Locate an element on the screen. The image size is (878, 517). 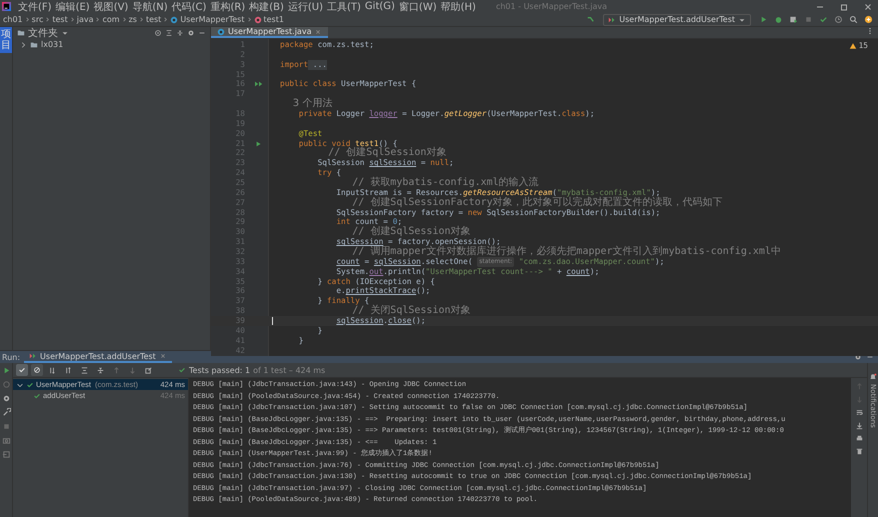
menu-item: 代码(C) is located at coordinates (189, 7).